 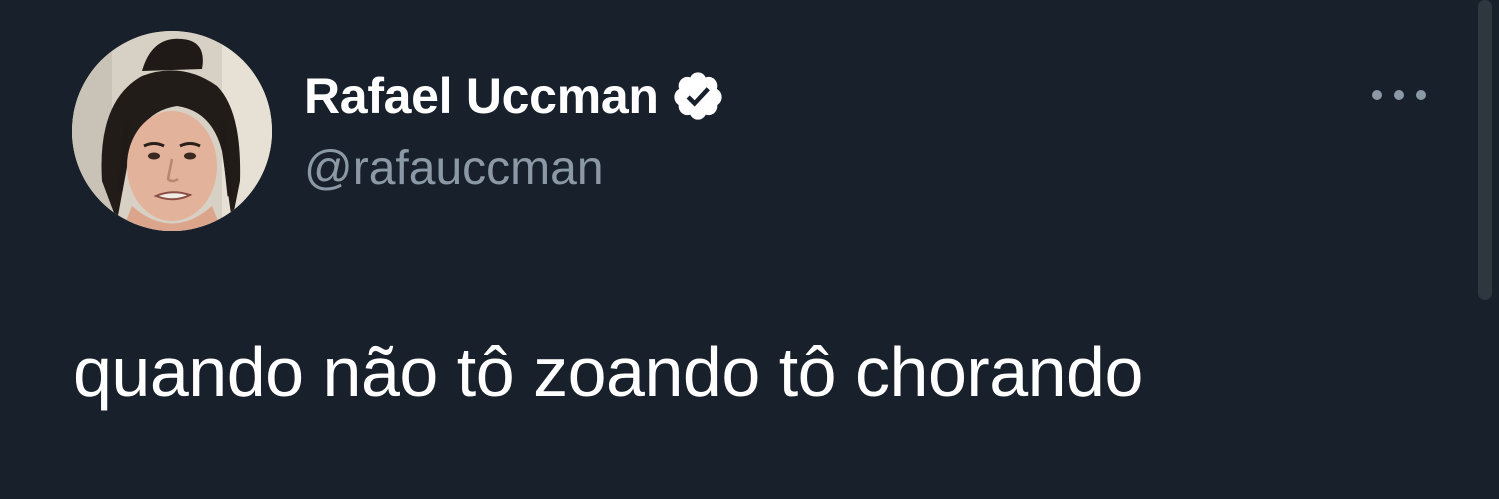 I want to click on scrollbar, so click(x=1485, y=150).